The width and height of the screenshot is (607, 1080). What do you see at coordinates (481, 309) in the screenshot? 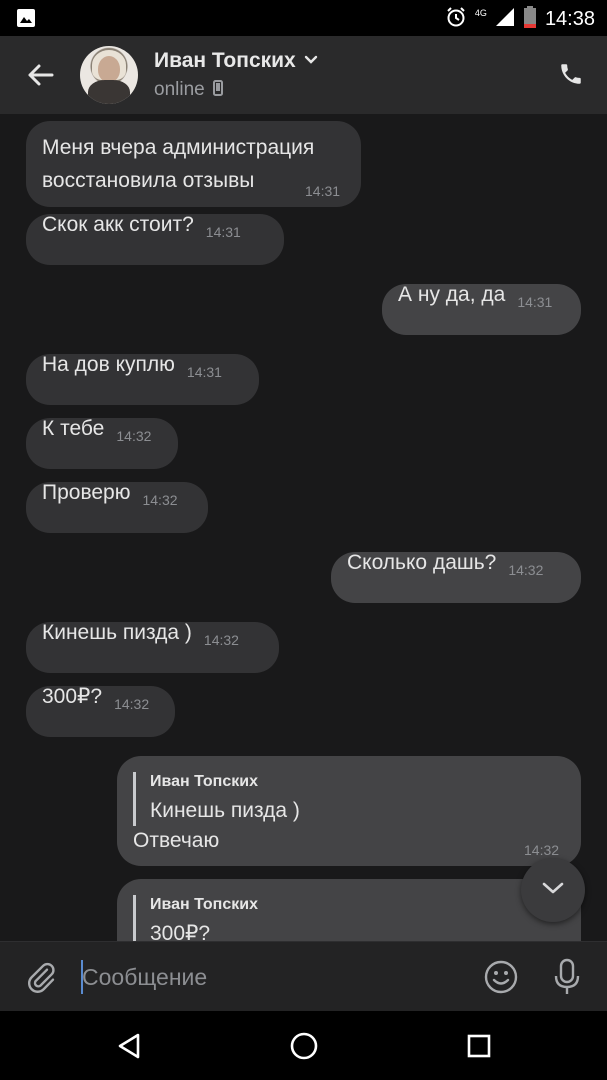
I see `message-bubble: А ну да, да 14:31` at bounding box center [481, 309].